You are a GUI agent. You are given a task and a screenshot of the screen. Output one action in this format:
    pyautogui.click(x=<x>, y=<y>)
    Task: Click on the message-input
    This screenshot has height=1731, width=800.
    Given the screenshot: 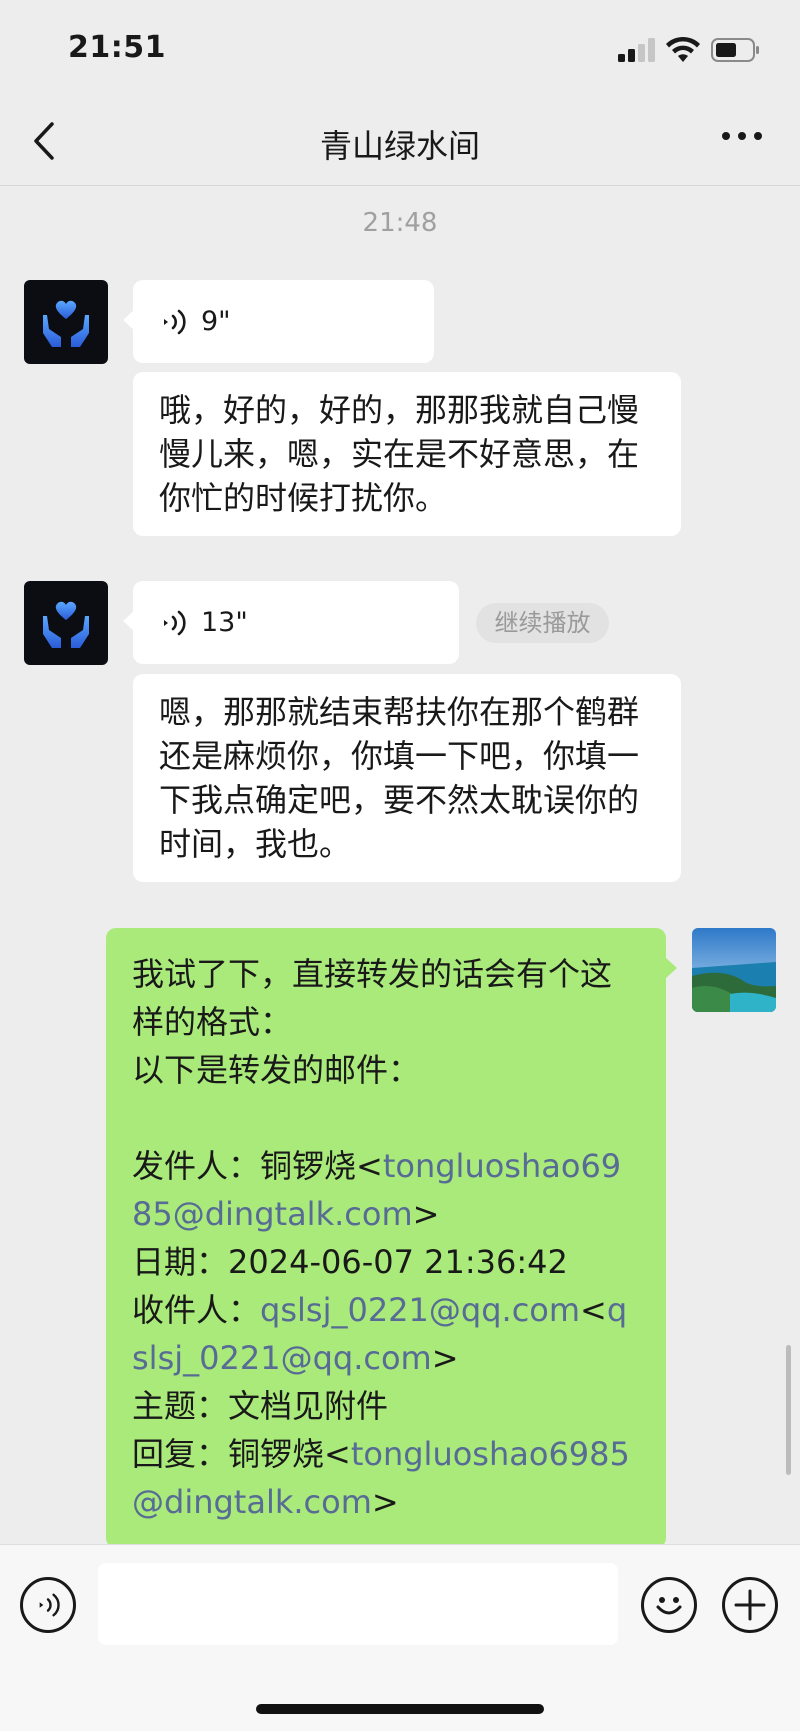 What is the action you would take?
    pyautogui.click(x=358, y=1604)
    